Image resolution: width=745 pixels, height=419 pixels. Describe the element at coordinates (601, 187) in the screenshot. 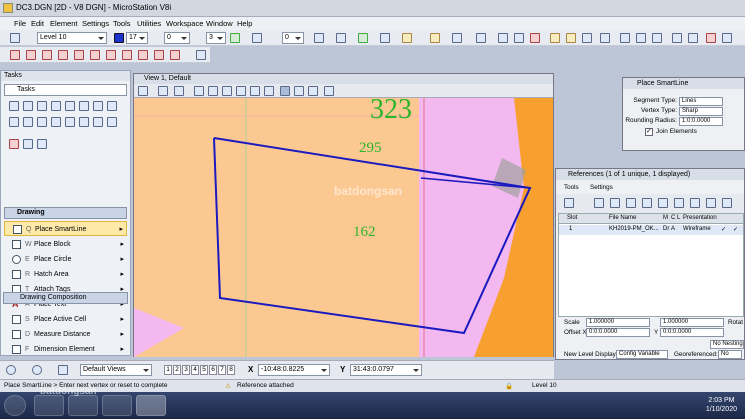

I see `references-menu-settings: Settings` at that location.